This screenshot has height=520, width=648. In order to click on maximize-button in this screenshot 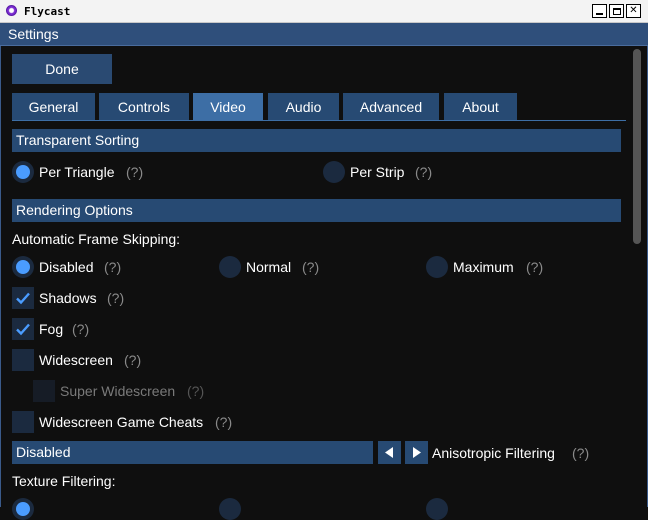, I will do `click(616, 11)`.